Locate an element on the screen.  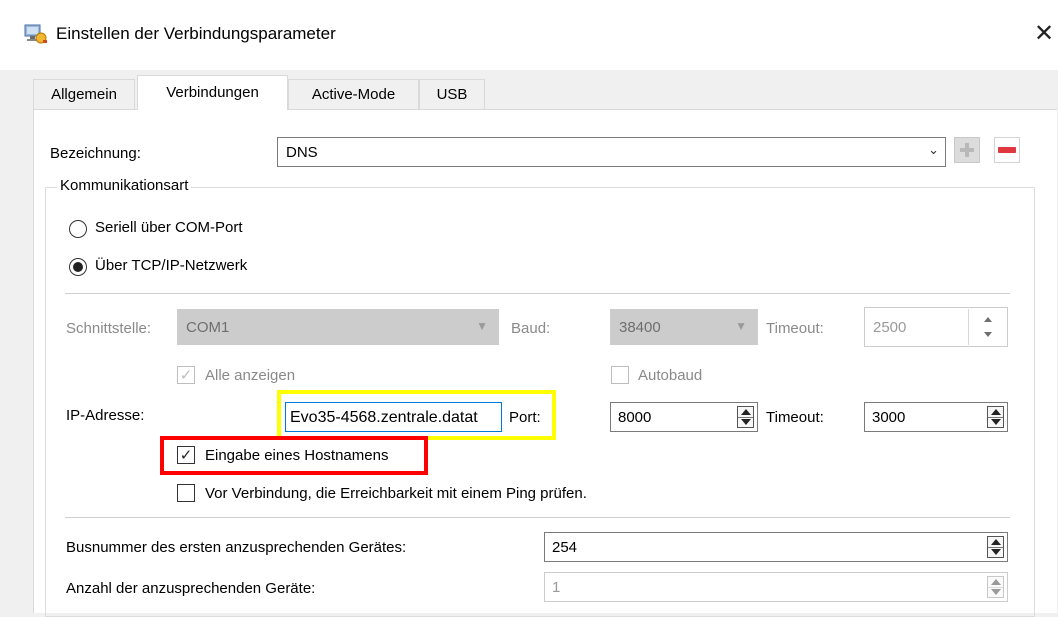
tcp-timeout-value: 3000 is located at coordinates (889, 417).